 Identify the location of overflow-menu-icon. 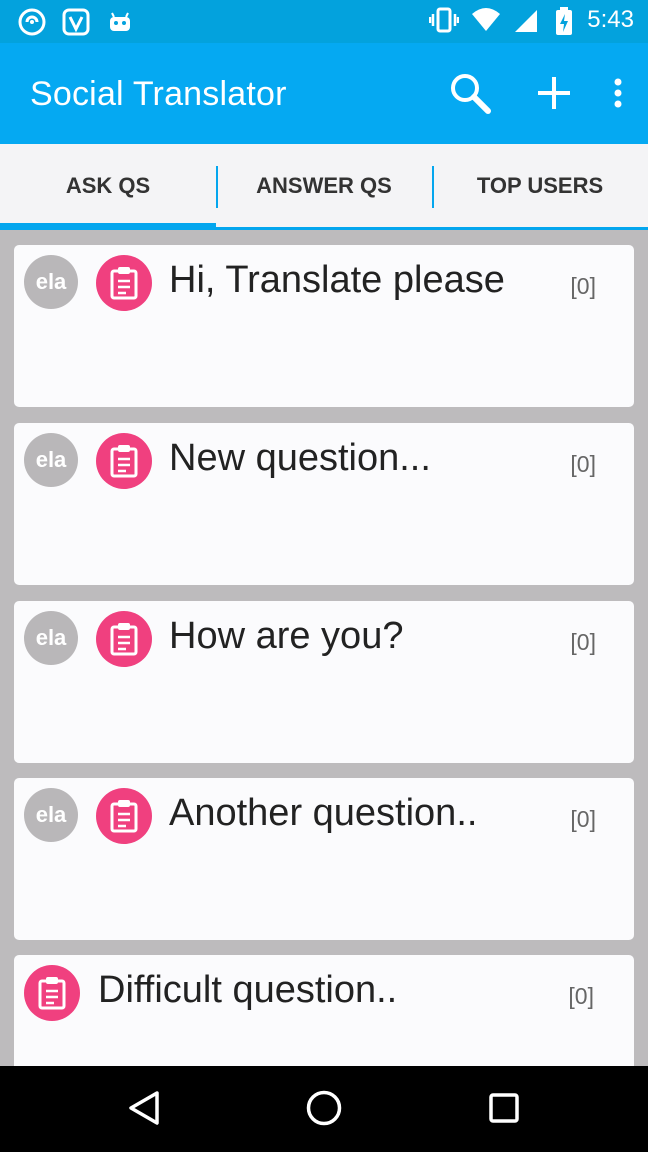
(618, 95).